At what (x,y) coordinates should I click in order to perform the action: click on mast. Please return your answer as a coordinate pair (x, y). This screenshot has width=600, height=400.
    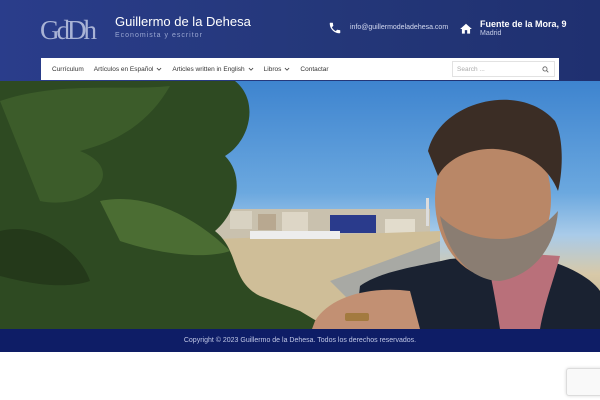
    Looking at the image, I should click on (427, 212).